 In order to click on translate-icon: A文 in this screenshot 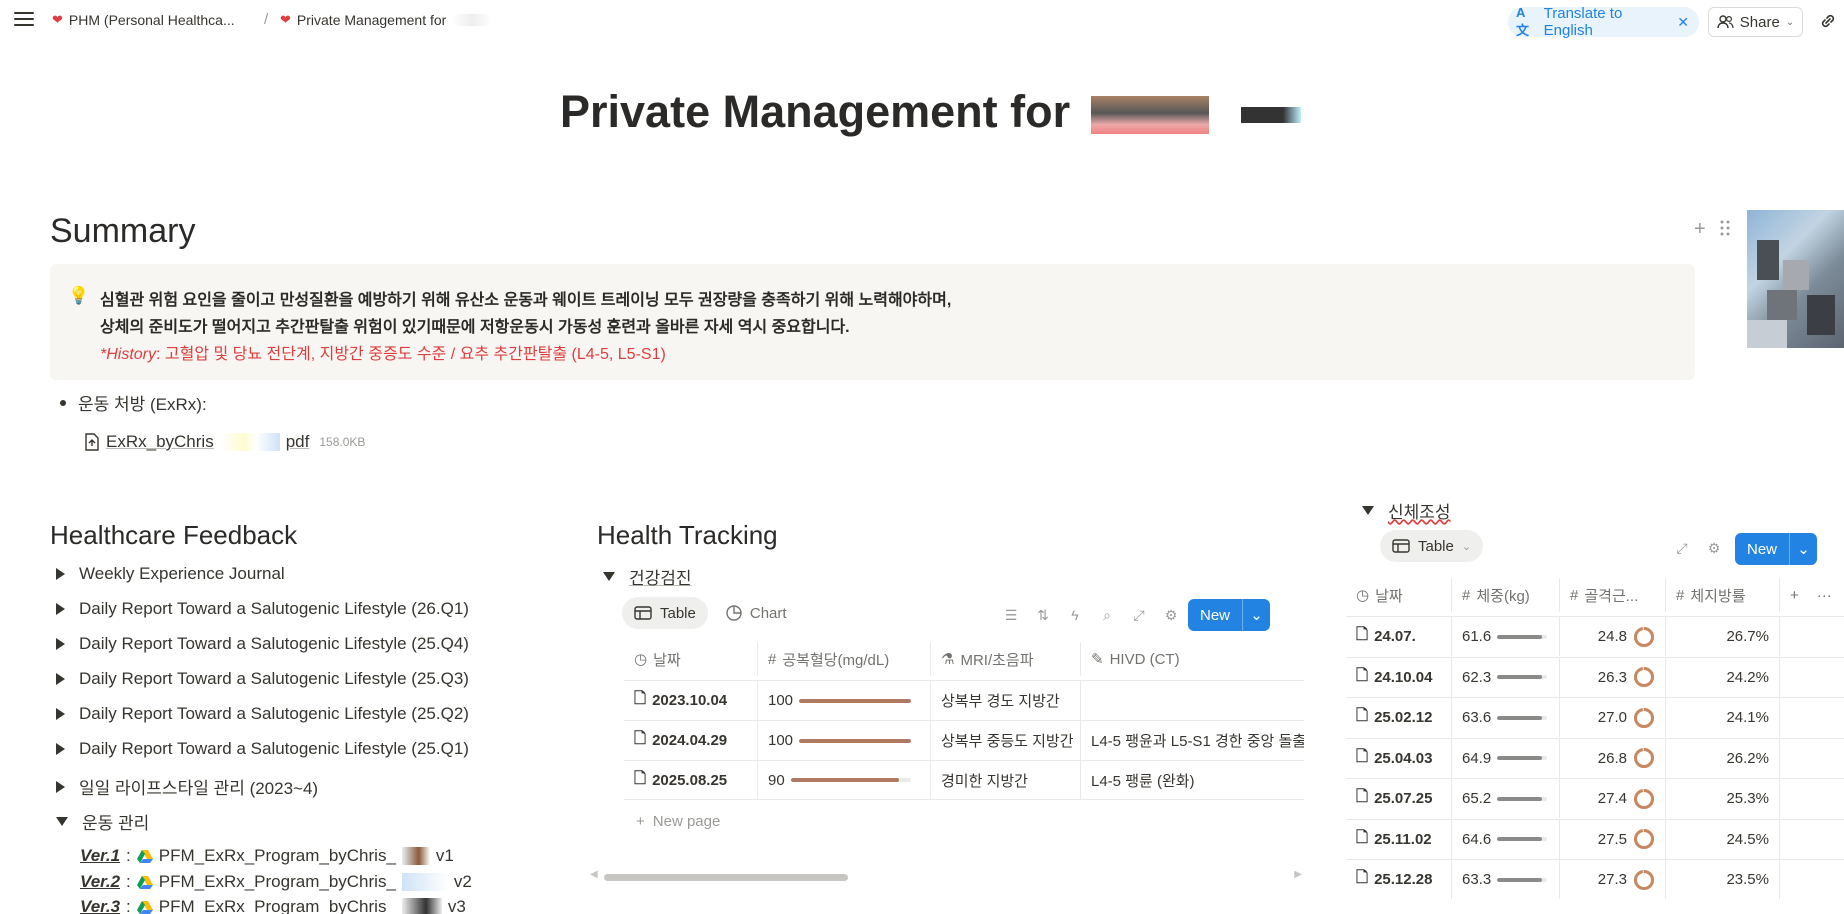, I will do `click(1523, 21)`.